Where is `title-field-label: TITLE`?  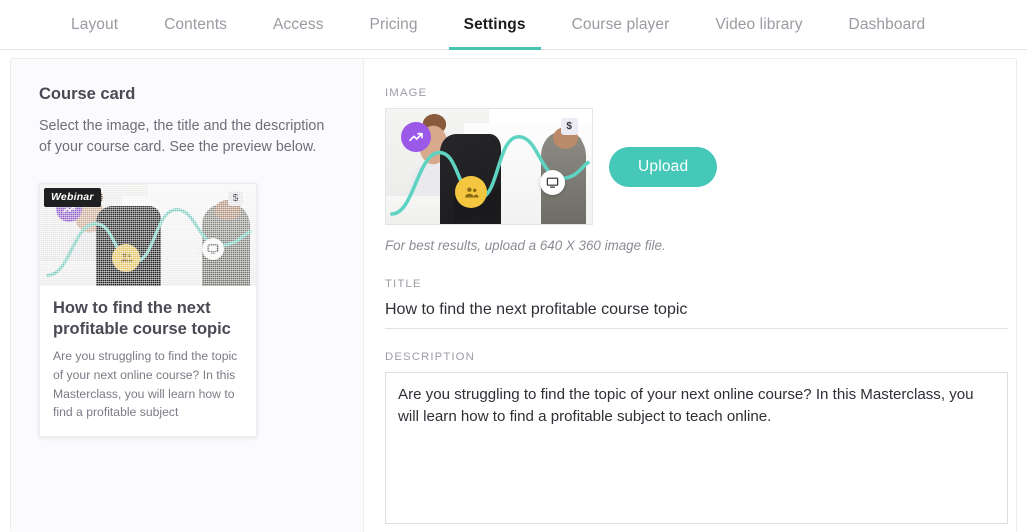 title-field-label: TITLE is located at coordinates (403, 284).